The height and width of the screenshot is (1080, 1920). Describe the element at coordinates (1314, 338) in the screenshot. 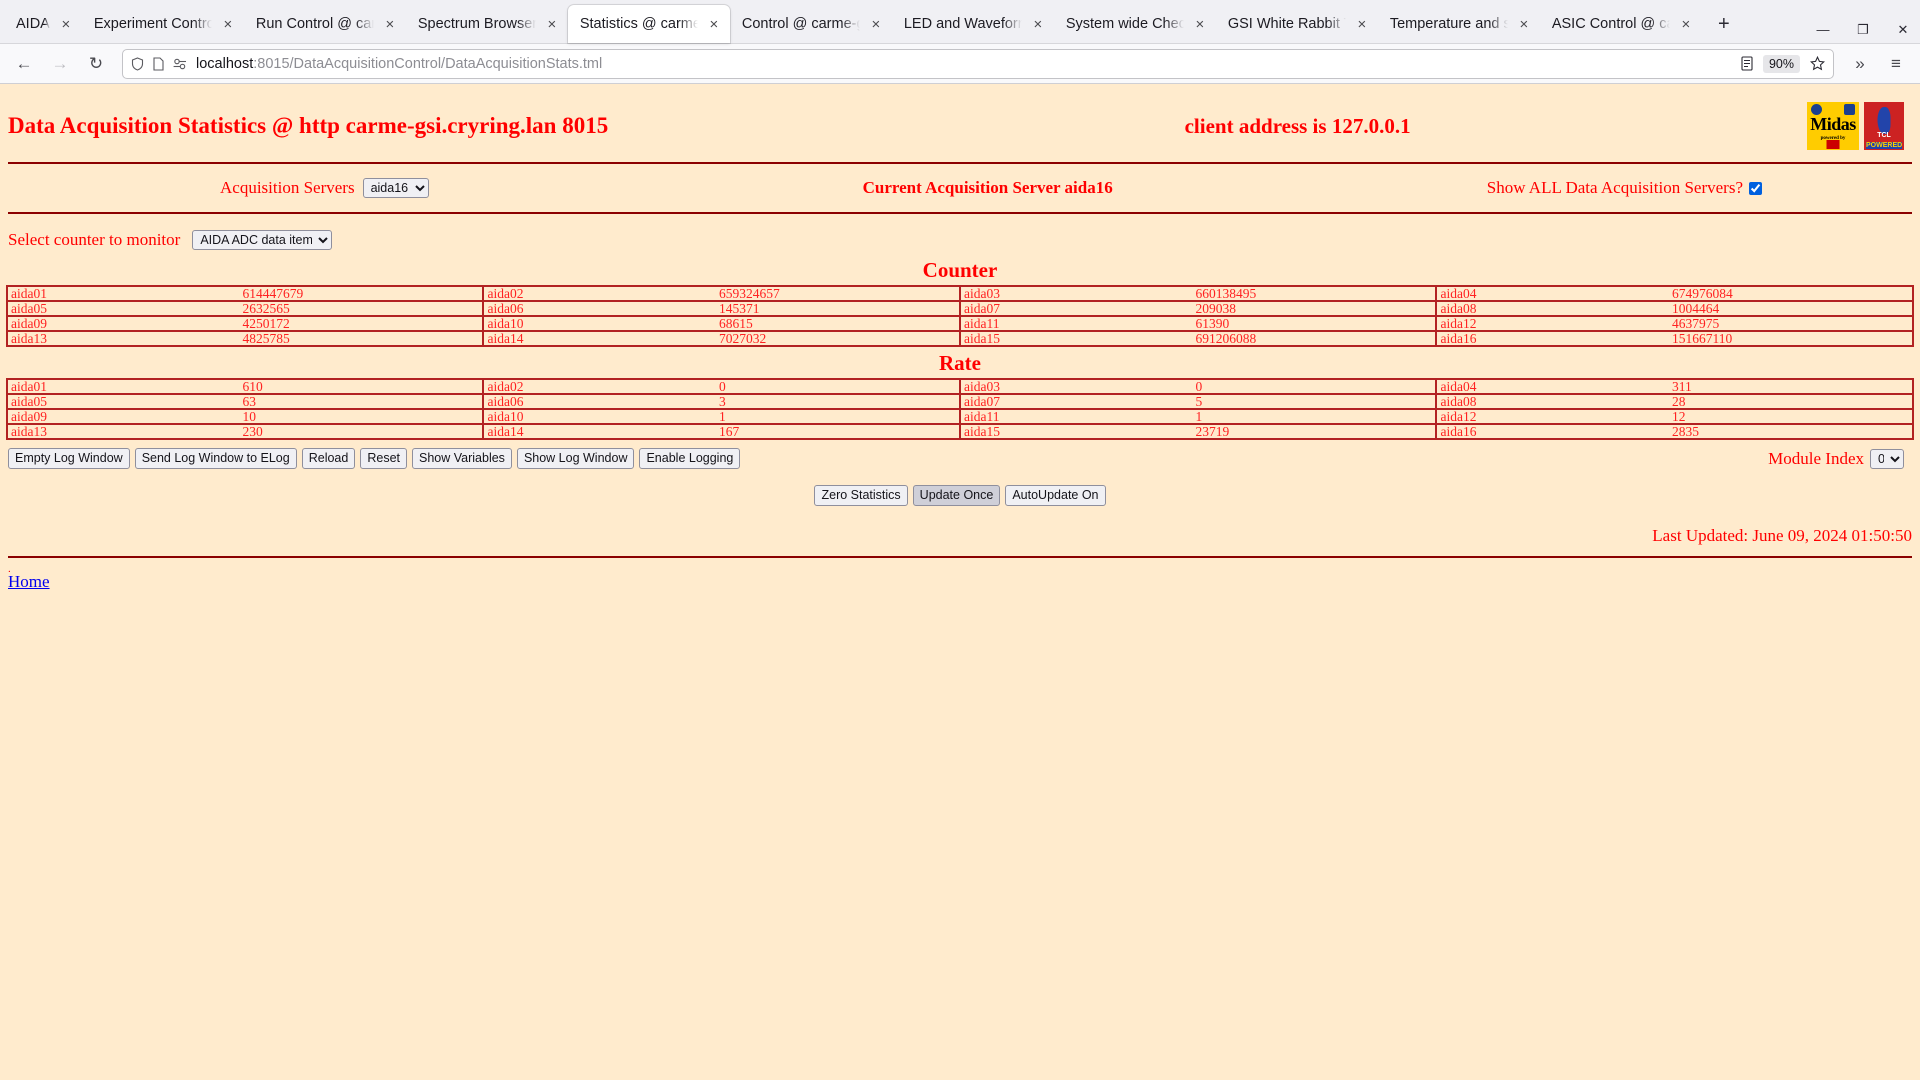

I see `cell-value: 691206088` at that location.